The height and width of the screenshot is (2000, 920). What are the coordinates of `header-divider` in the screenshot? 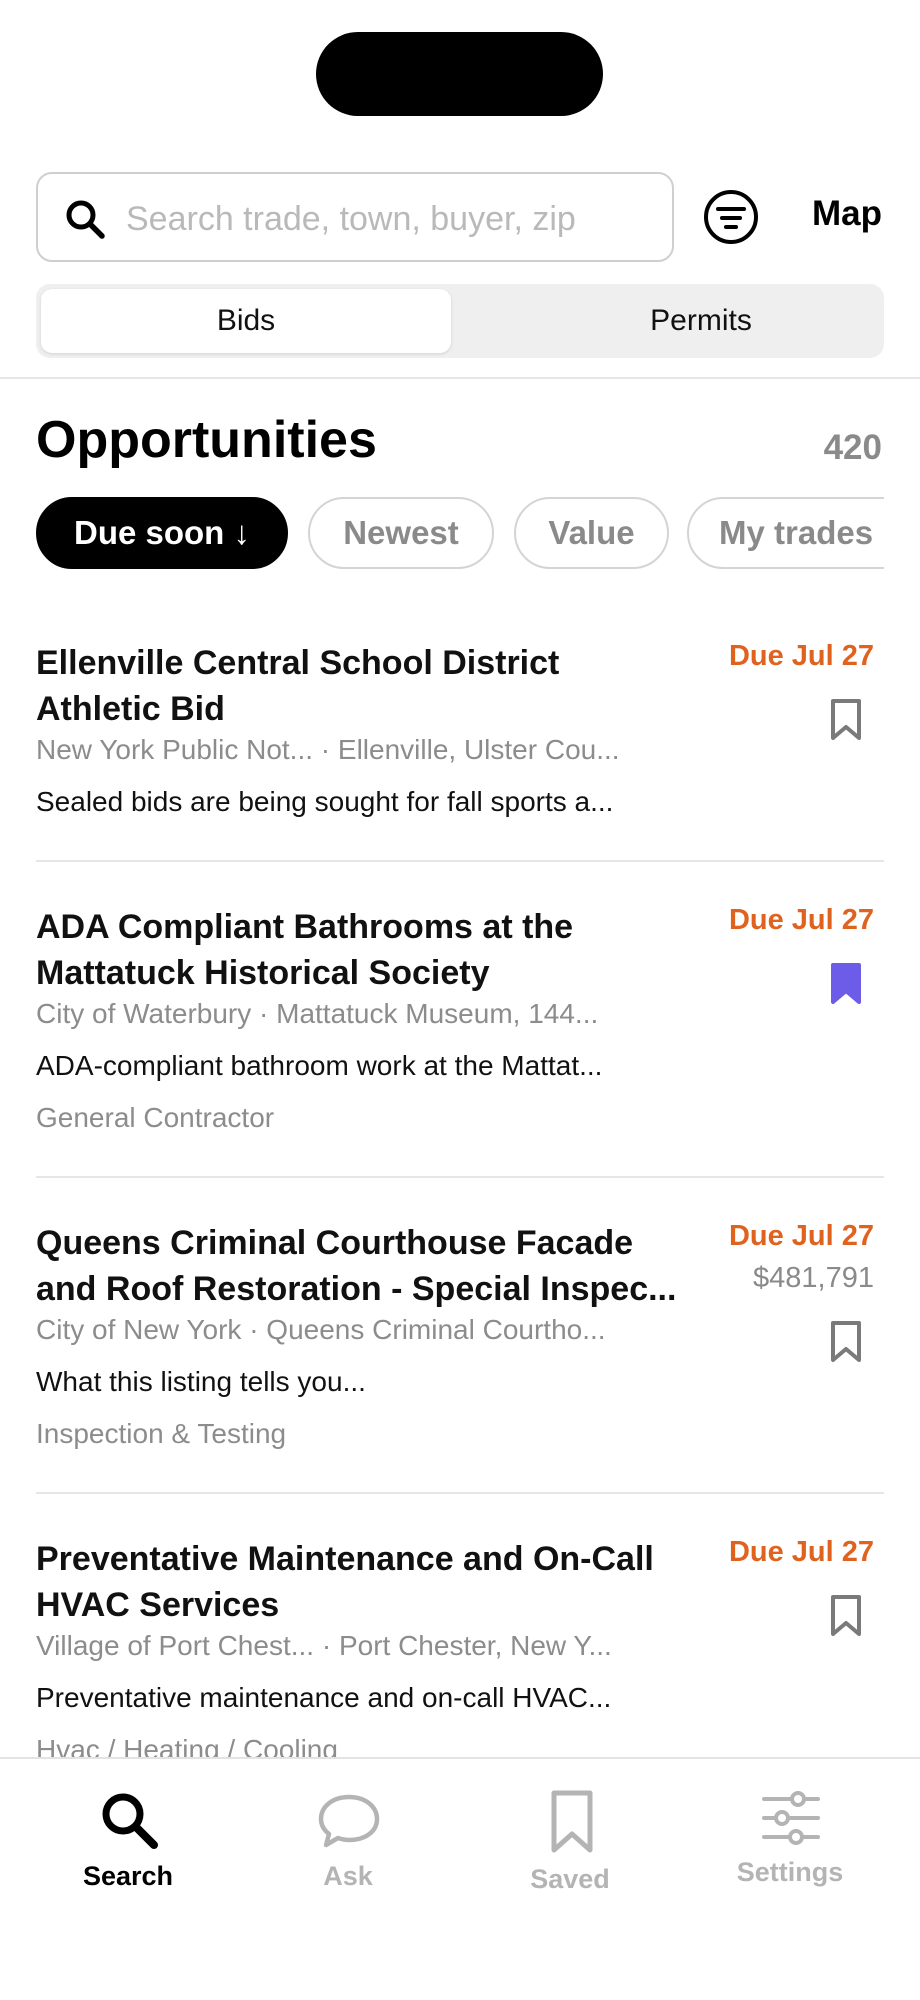 It's located at (460, 378).